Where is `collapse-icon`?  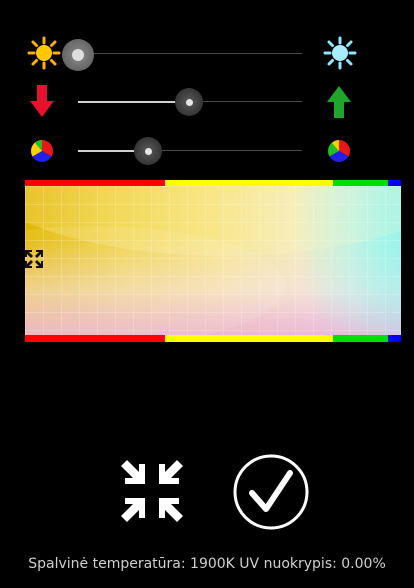 collapse-icon is located at coordinates (152, 491).